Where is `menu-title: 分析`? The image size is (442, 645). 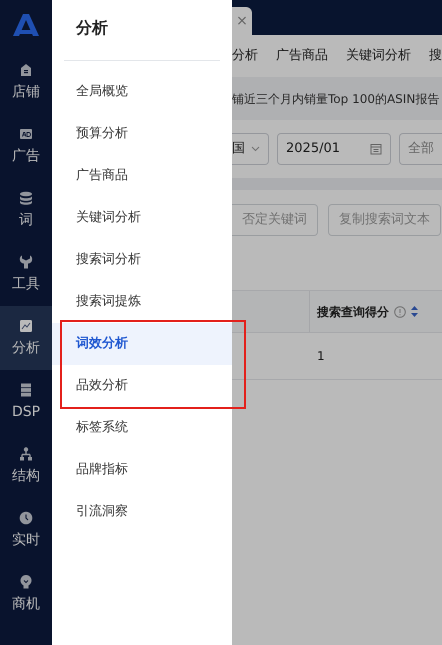 menu-title: 分析 is located at coordinates (91, 28).